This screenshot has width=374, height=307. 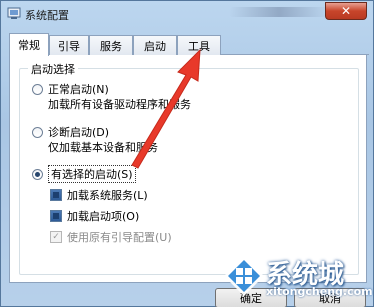 I want to click on title-blur-region, so click(x=279, y=12).